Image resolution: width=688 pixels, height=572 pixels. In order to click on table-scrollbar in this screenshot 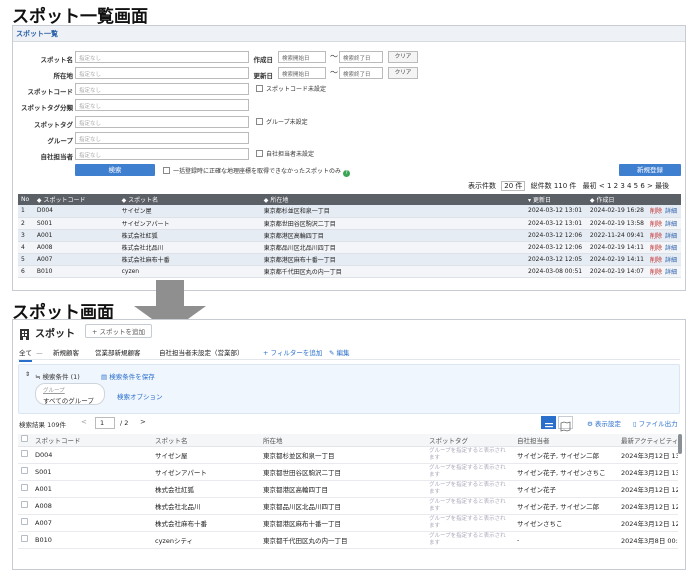, I will do `click(680, 444)`.